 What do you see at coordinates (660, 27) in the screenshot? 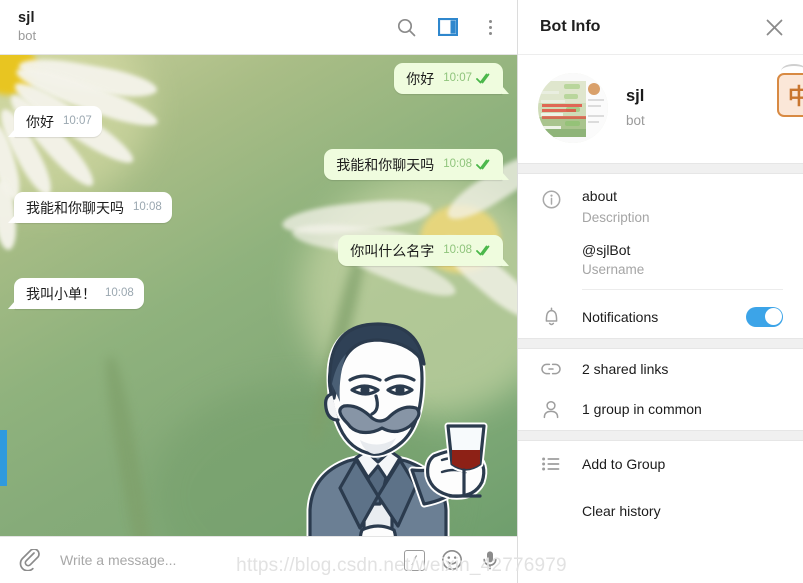
I see `info-panel-header: Bot Info` at bounding box center [660, 27].